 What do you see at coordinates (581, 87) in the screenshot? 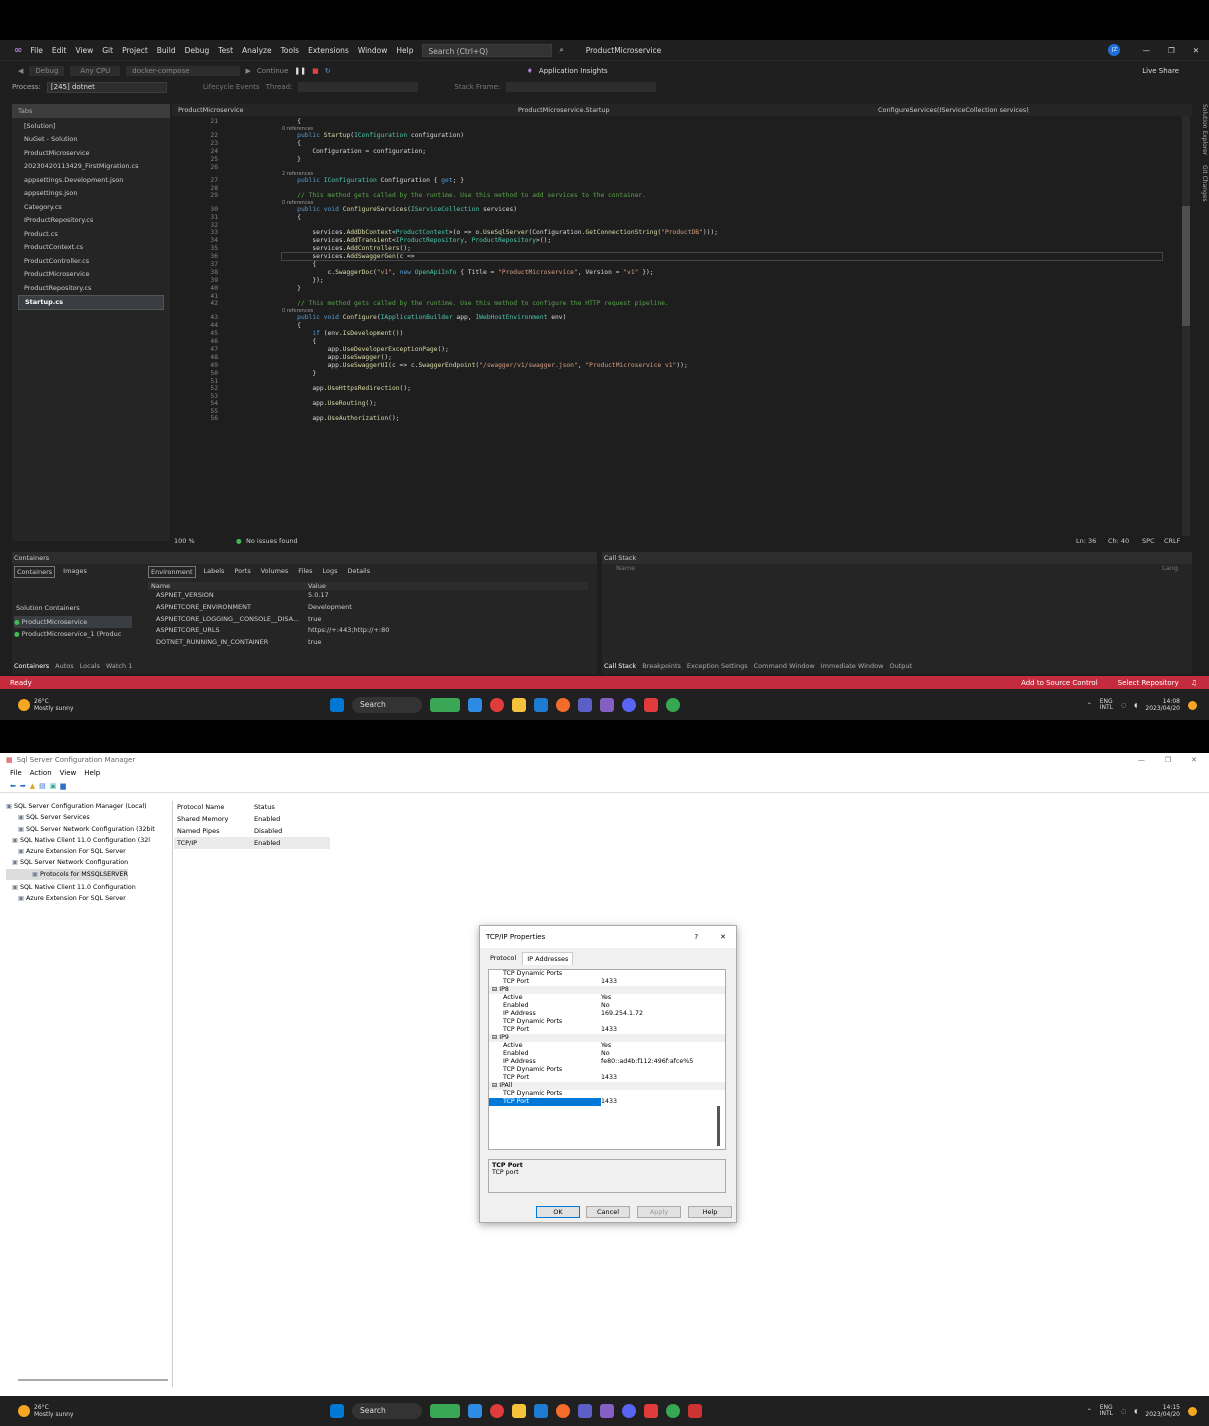
I see `stack-frame-dropdown` at bounding box center [581, 87].